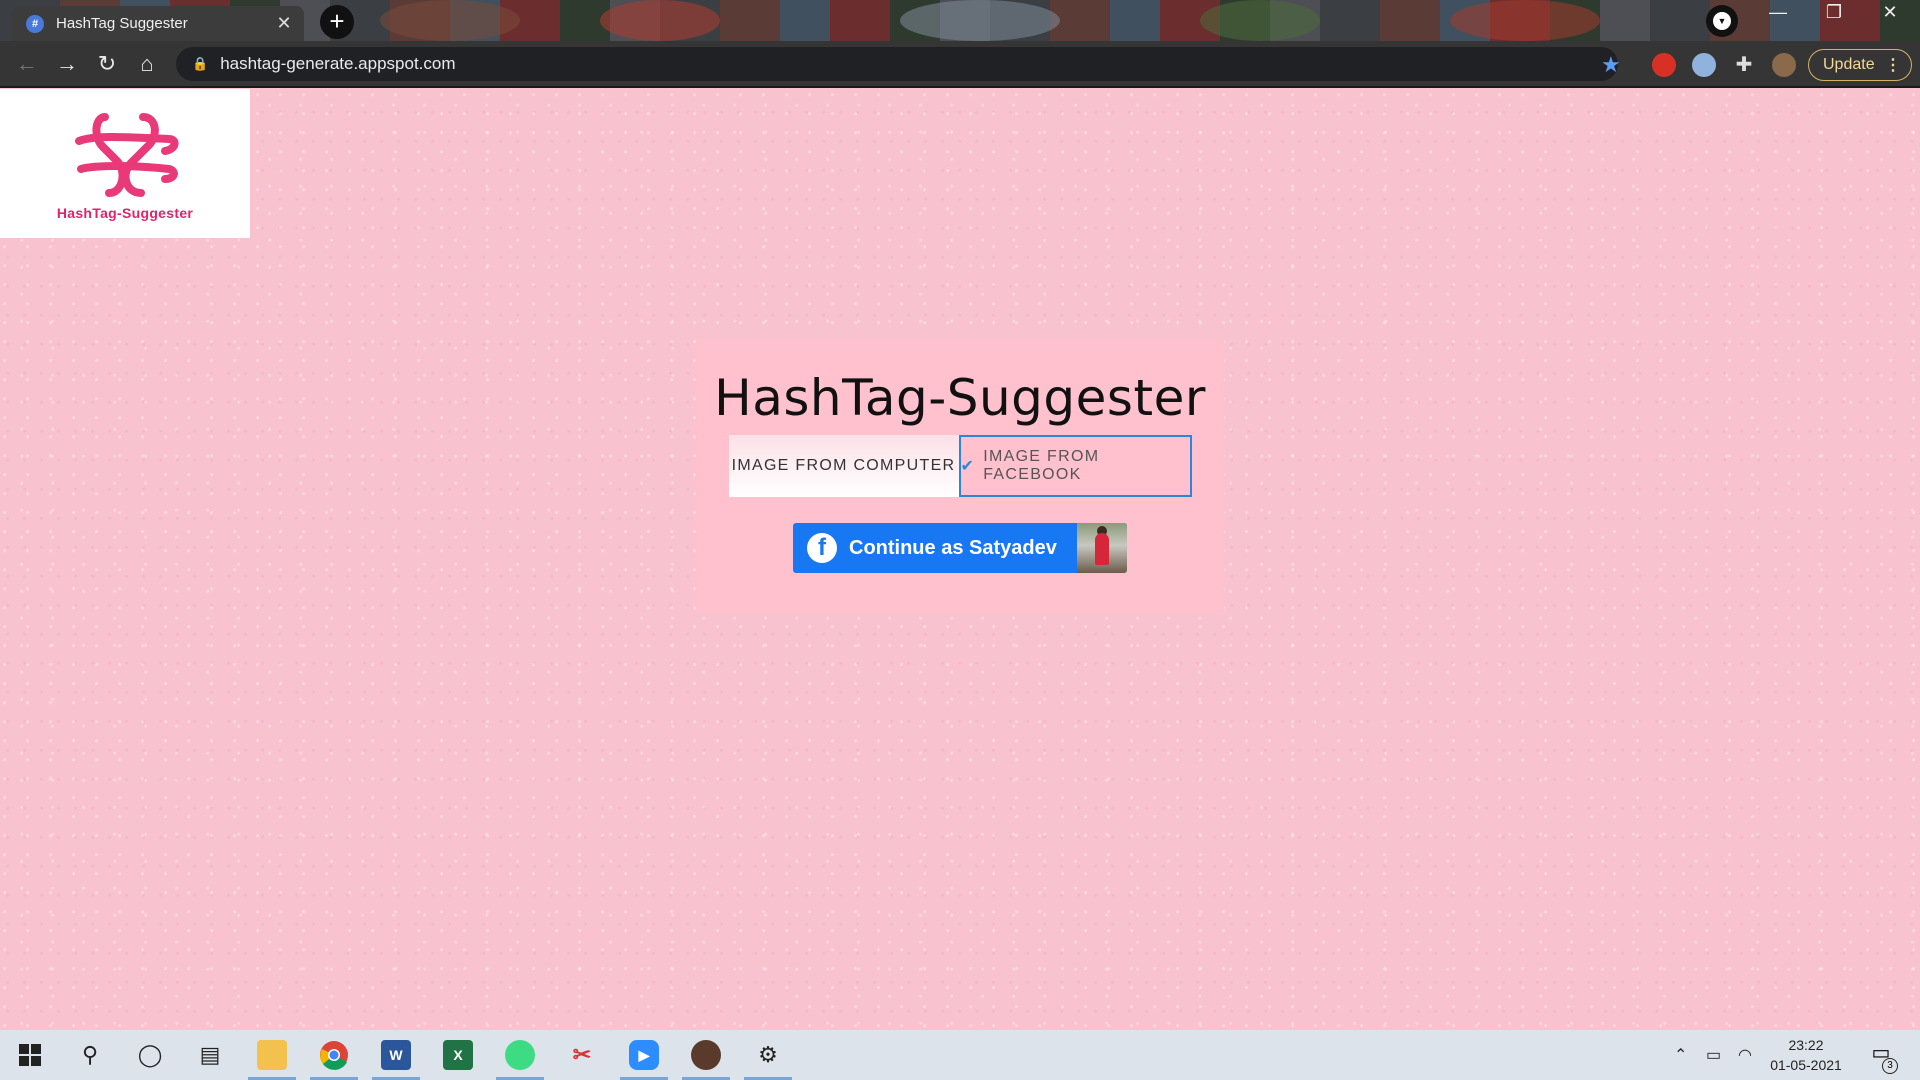 This screenshot has height=1080, width=1920. I want to click on word-icon: W, so click(396, 1055).